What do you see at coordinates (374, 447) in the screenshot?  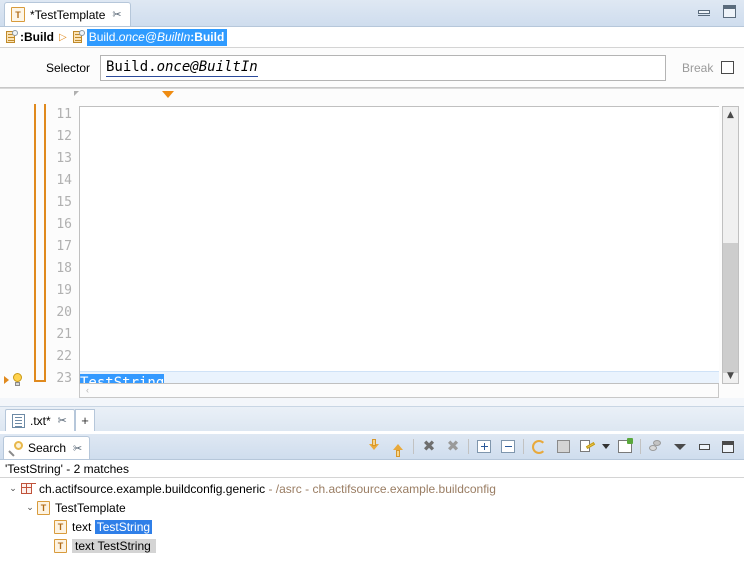 I see `show-next-match-button` at bounding box center [374, 447].